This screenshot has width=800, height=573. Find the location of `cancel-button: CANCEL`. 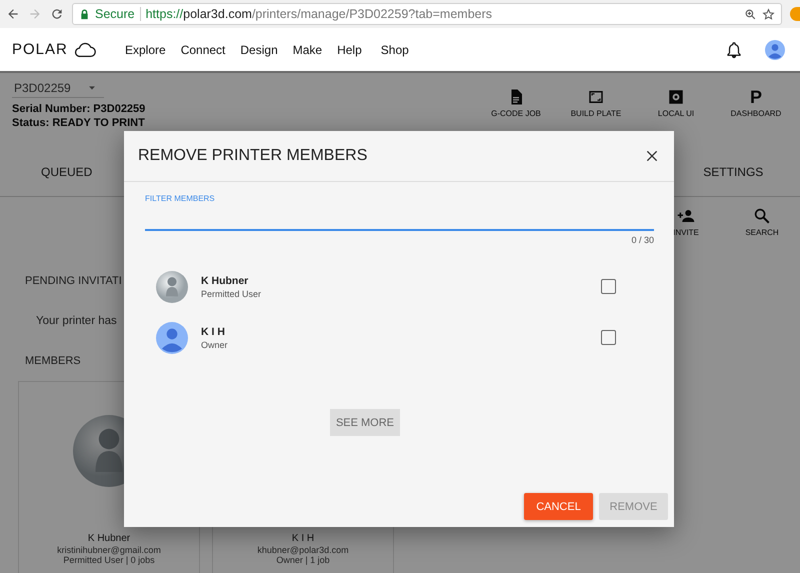

cancel-button: CANCEL is located at coordinates (558, 506).